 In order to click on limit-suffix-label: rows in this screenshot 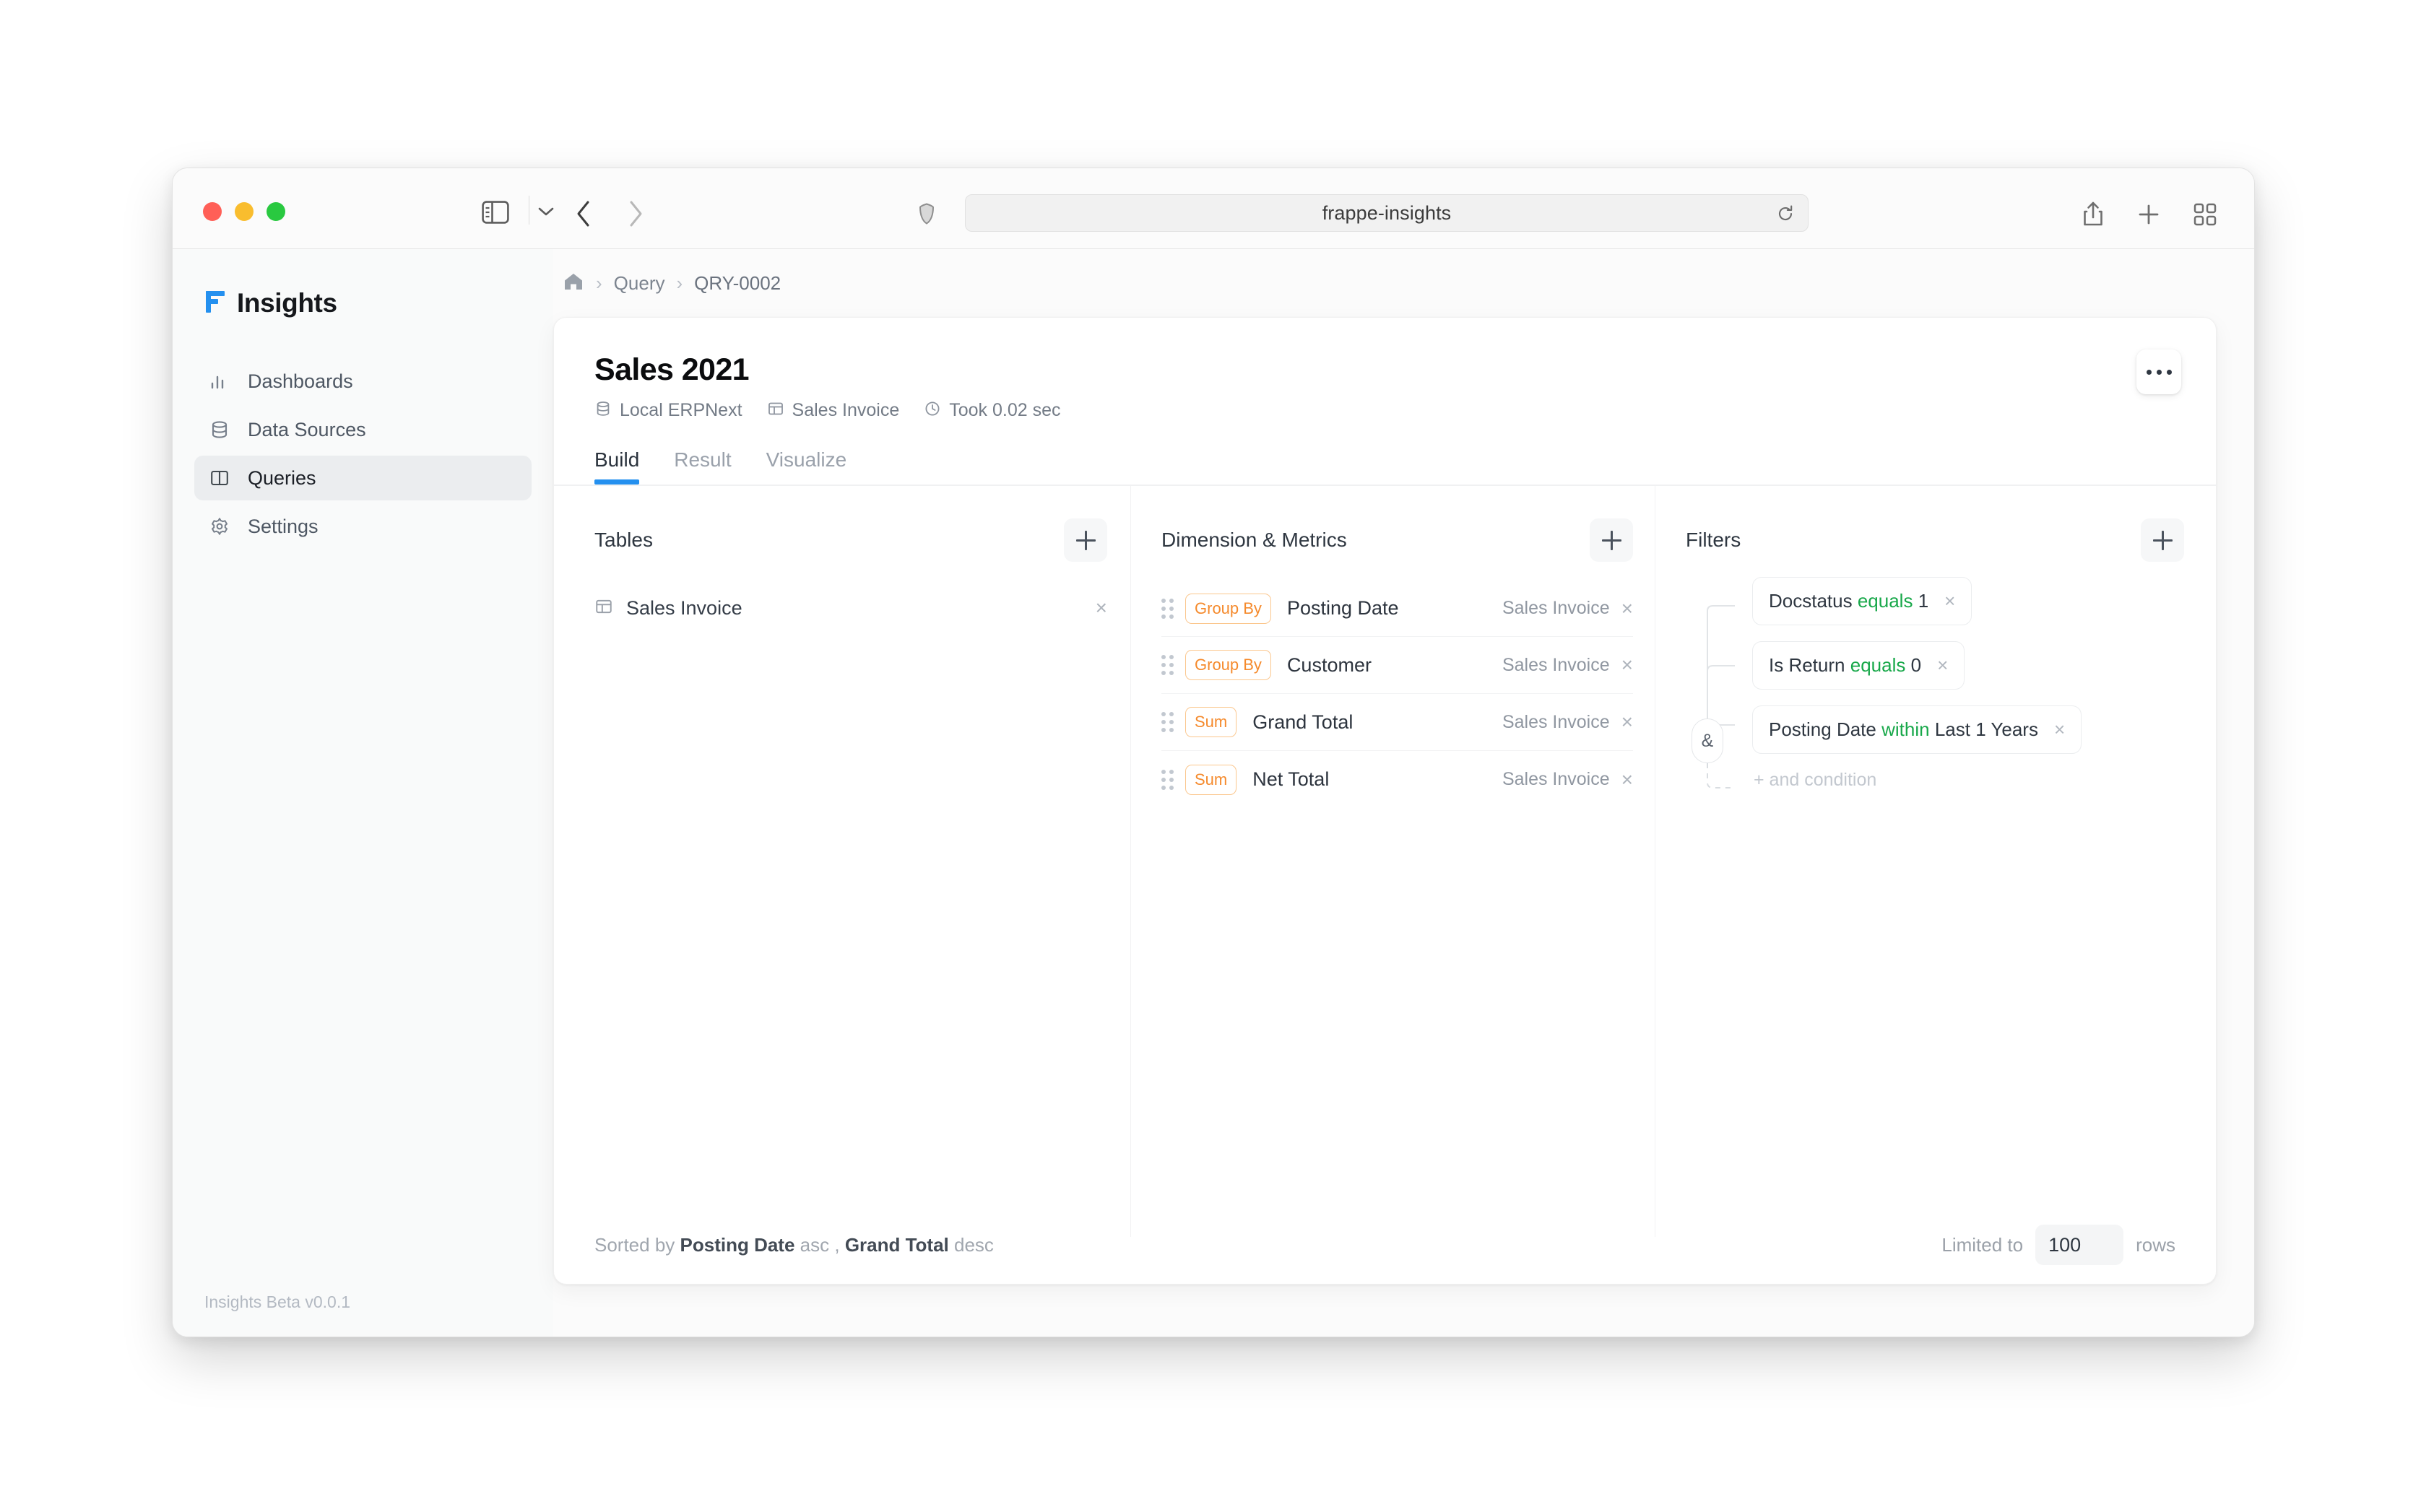, I will do `click(2155, 1244)`.